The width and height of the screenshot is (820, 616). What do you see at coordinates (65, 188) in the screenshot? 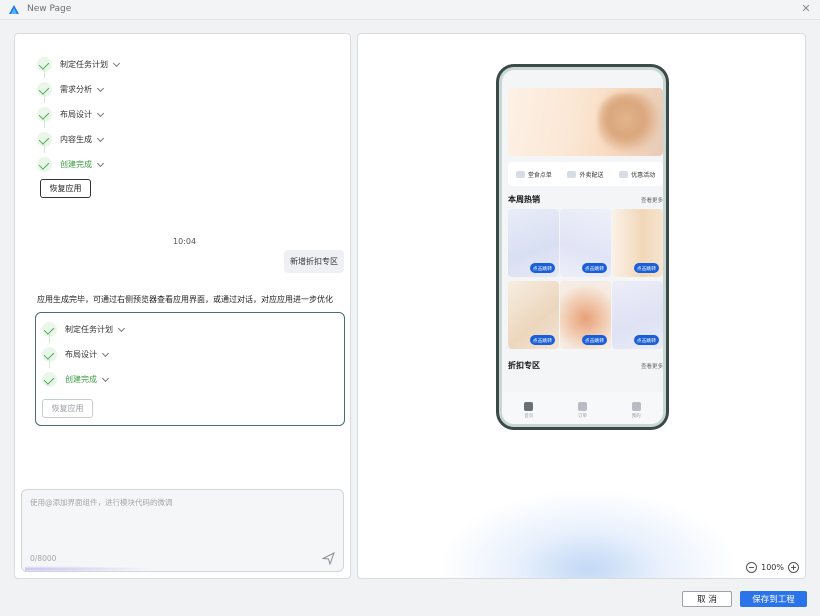
I see `restore-app-button: 恢复应用` at bounding box center [65, 188].